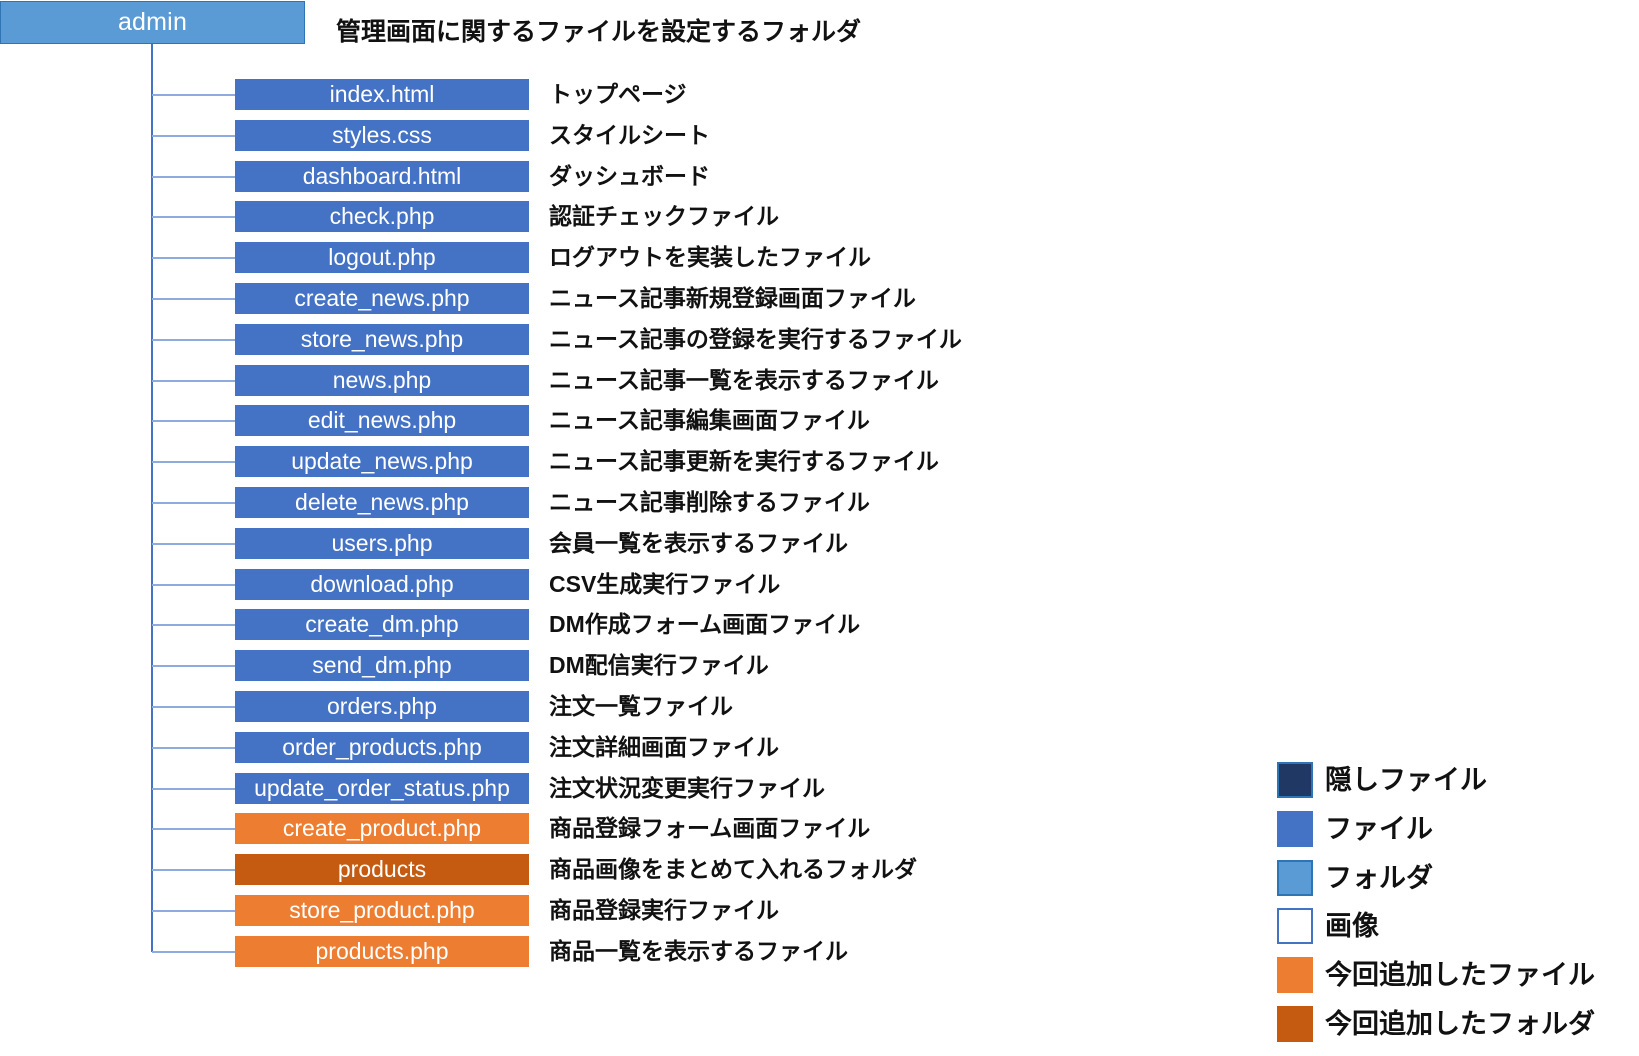 This screenshot has width=1639, height=1056. Describe the element at coordinates (618, 94) in the screenshot. I see `node-description: トップページ` at that location.